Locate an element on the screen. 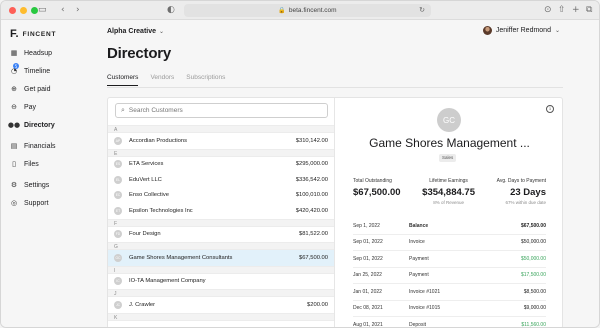  customer-row: ET Epsilon Technologies Inc $420,420.00 is located at coordinates (221, 211).